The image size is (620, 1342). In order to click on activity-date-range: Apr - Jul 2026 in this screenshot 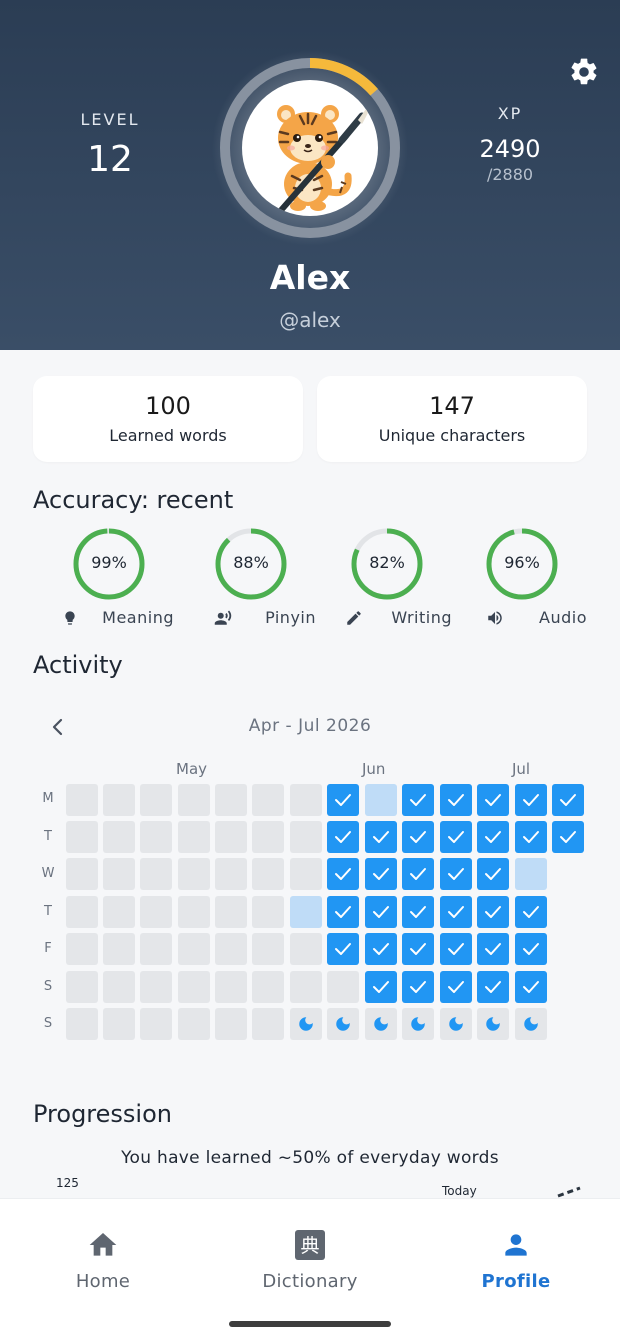, I will do `click(310, 726)`.